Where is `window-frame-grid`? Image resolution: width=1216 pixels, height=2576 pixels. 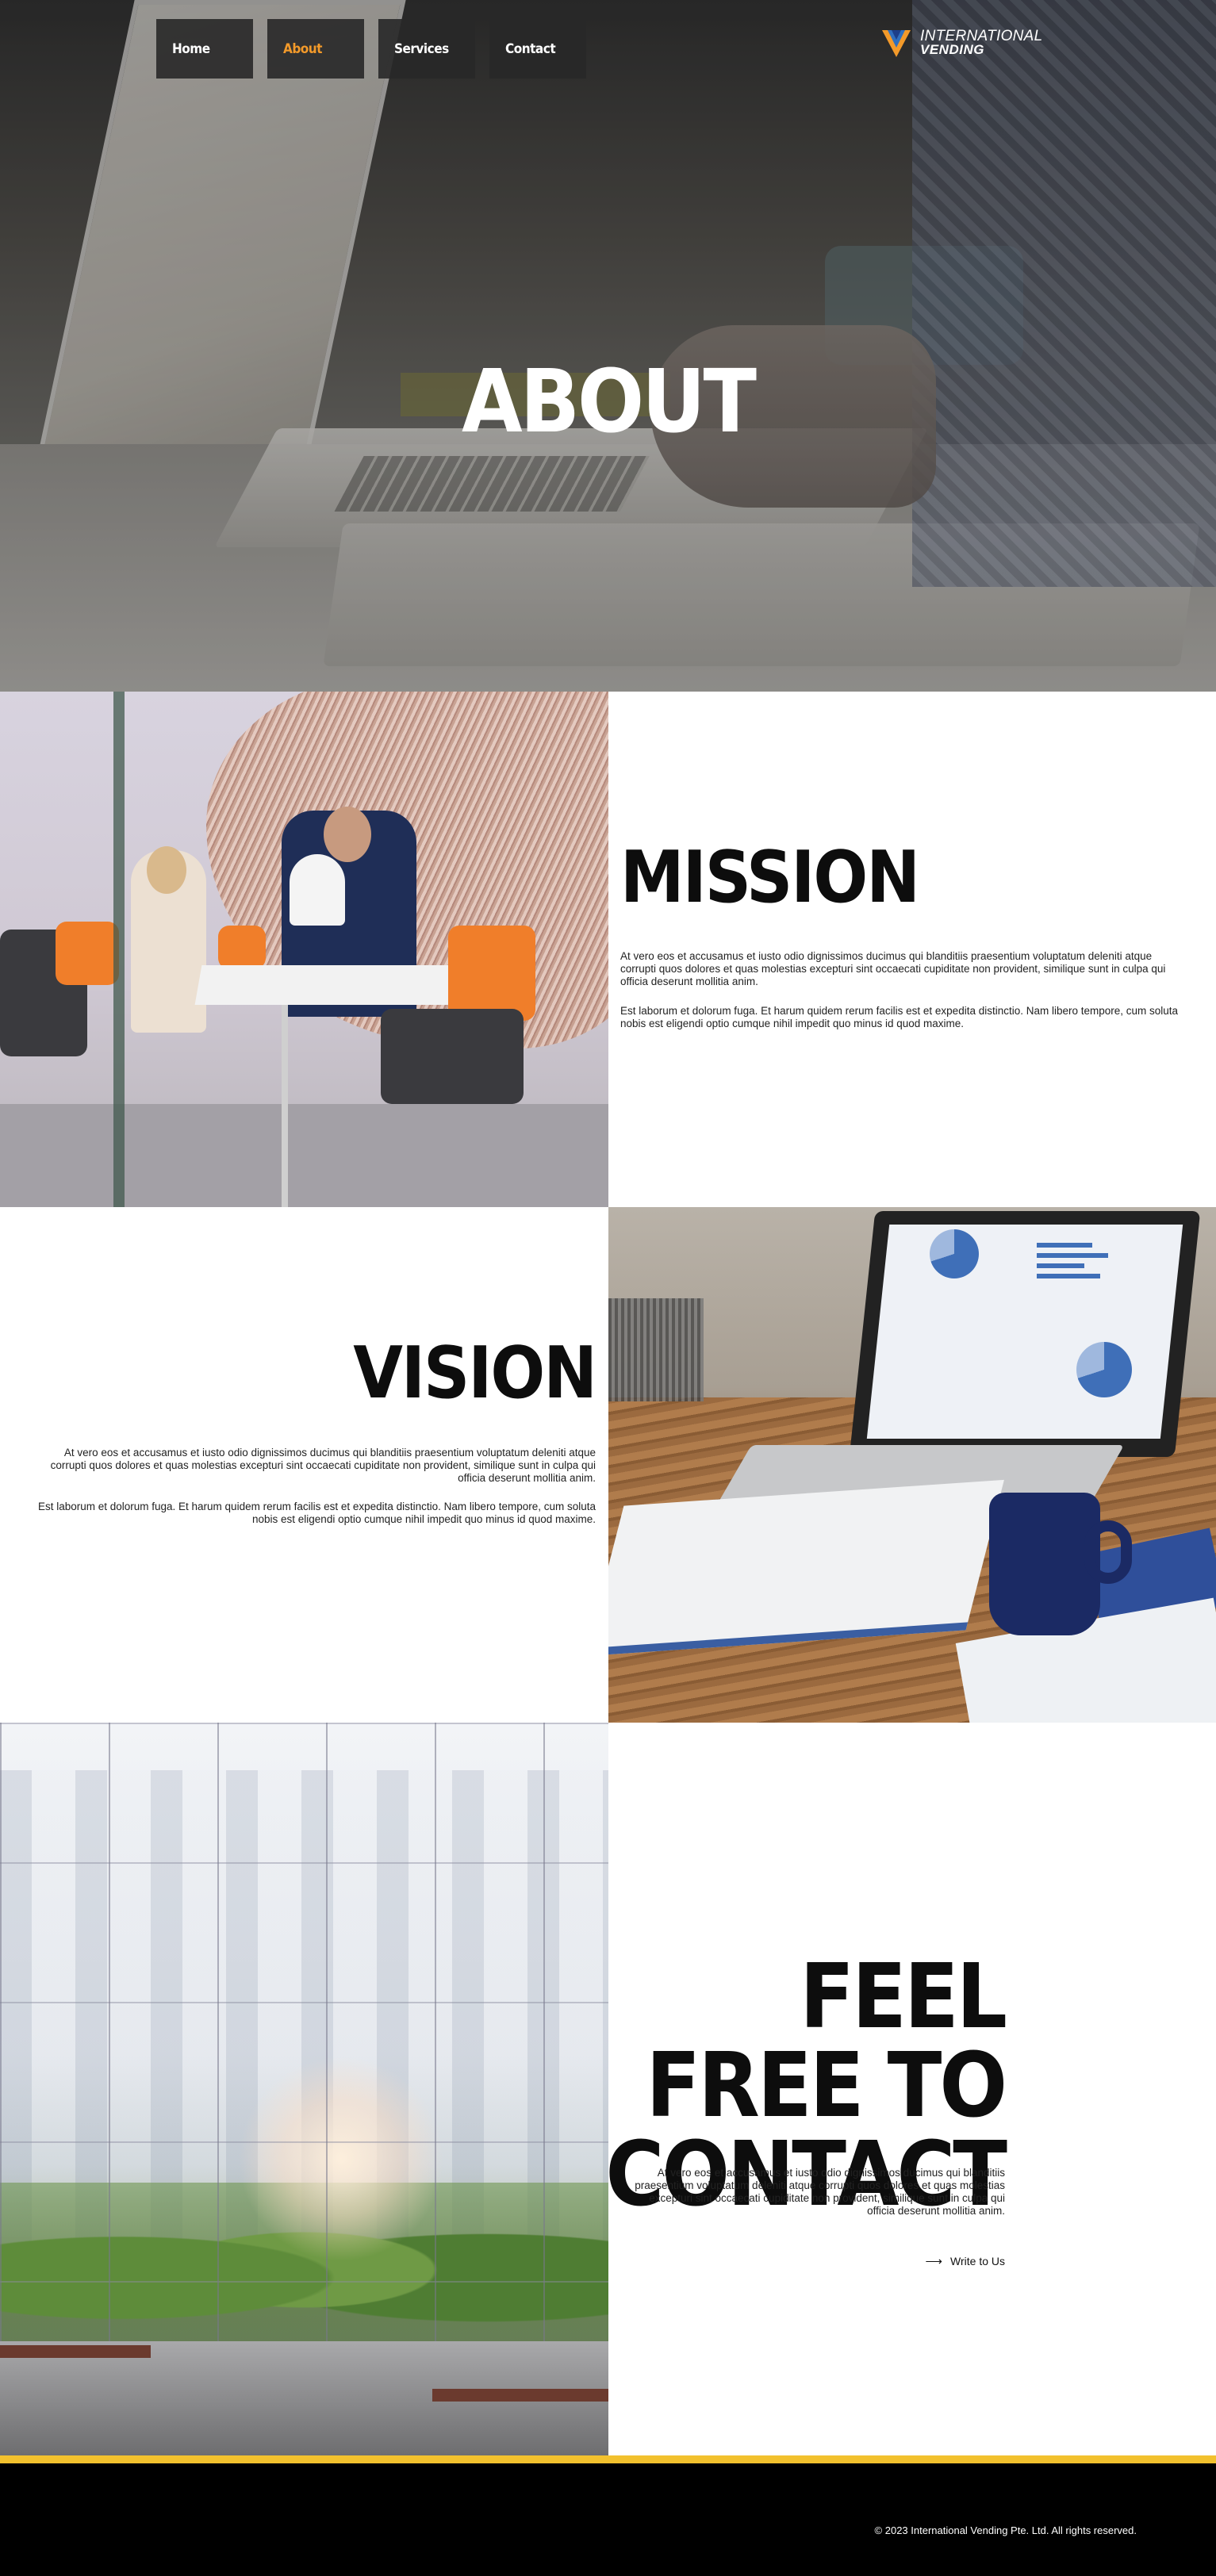
window-frame-grid is located at coordinates (304, 2040).